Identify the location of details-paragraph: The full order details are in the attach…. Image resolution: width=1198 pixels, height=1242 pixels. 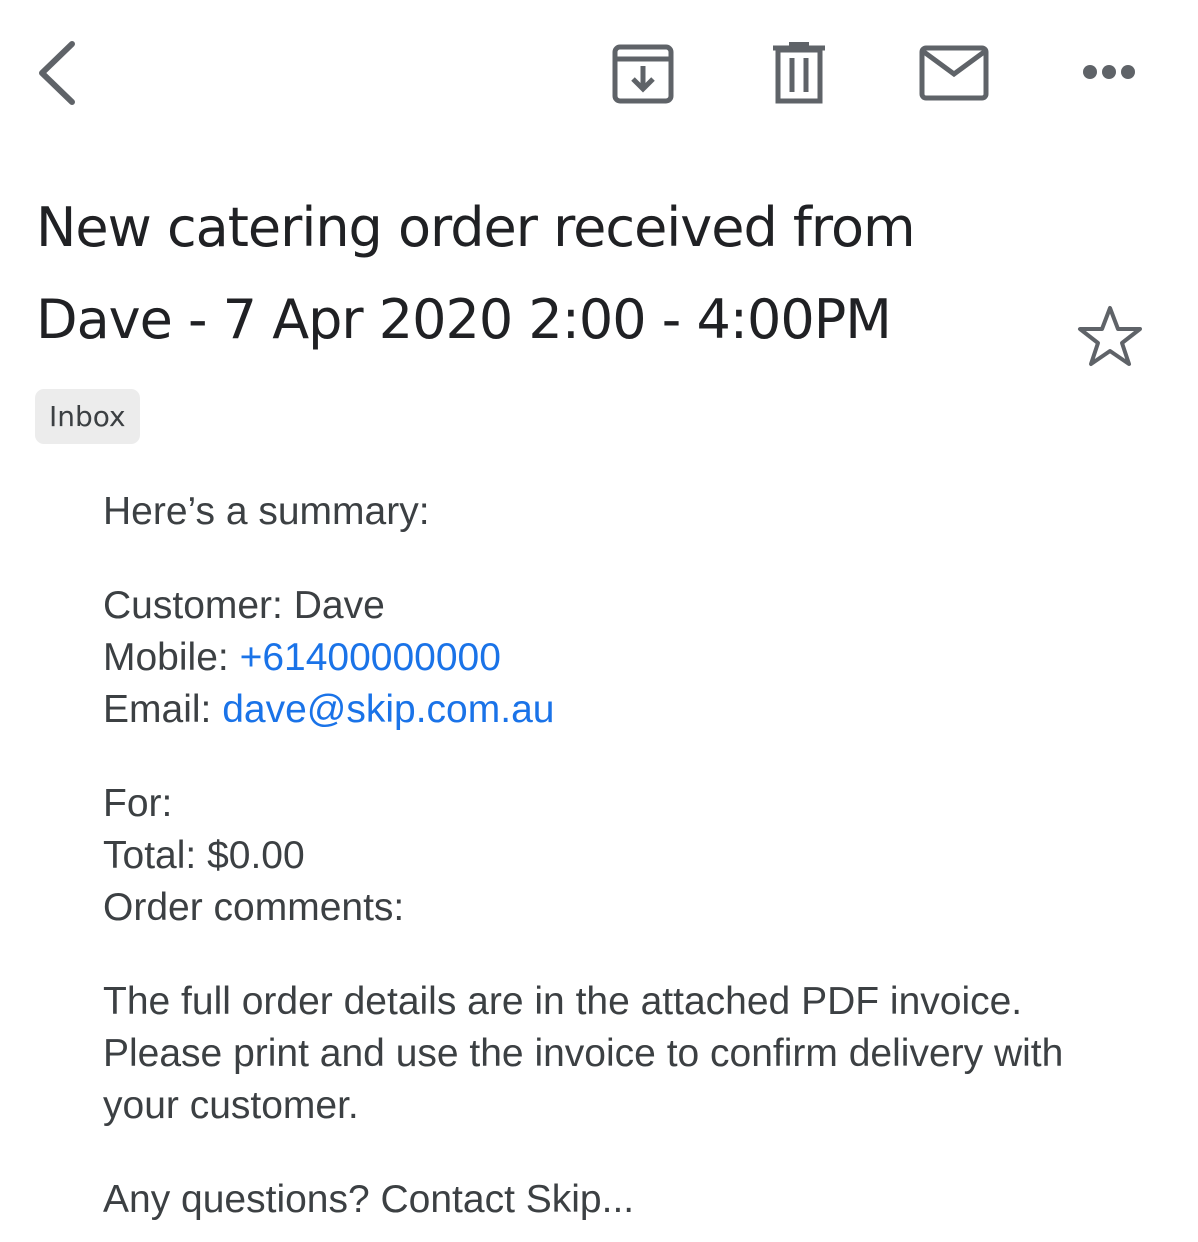
(583, 1053).